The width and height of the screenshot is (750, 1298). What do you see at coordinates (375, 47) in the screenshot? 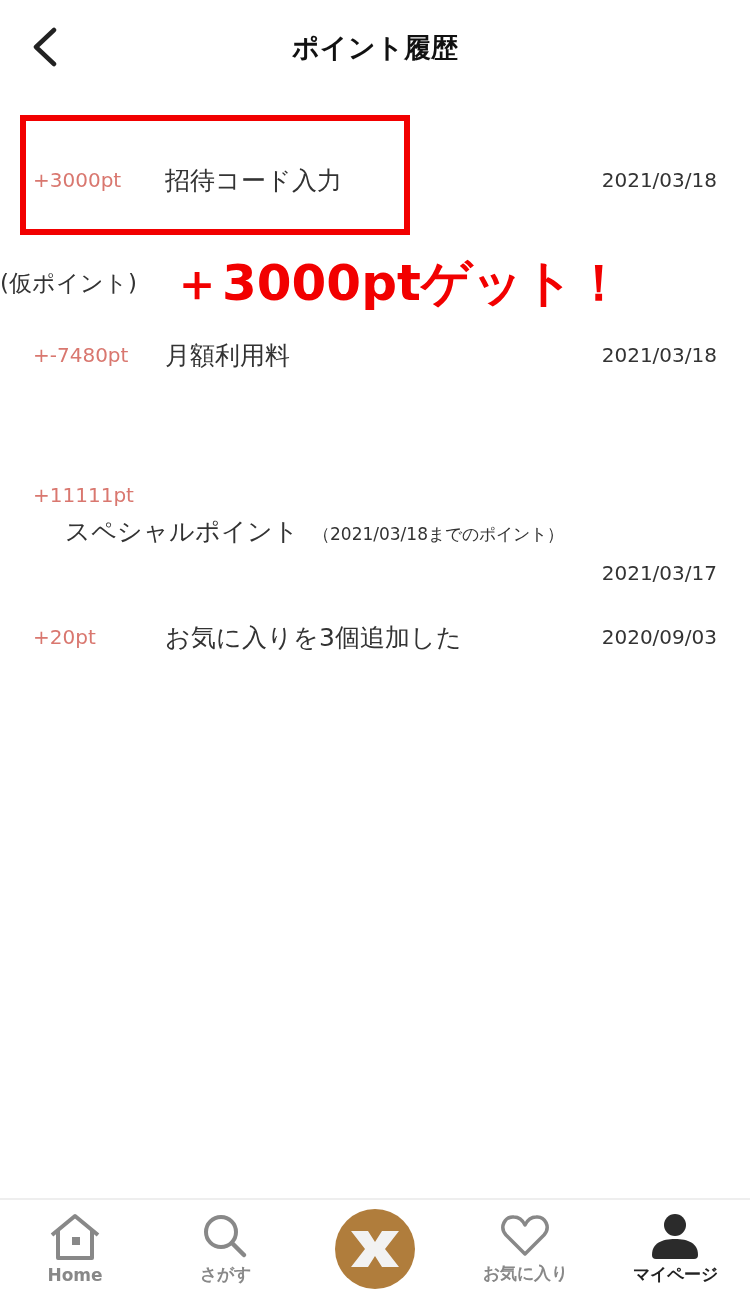
I see `page-title: ポイント履歴` at bounding box center [375, 47].